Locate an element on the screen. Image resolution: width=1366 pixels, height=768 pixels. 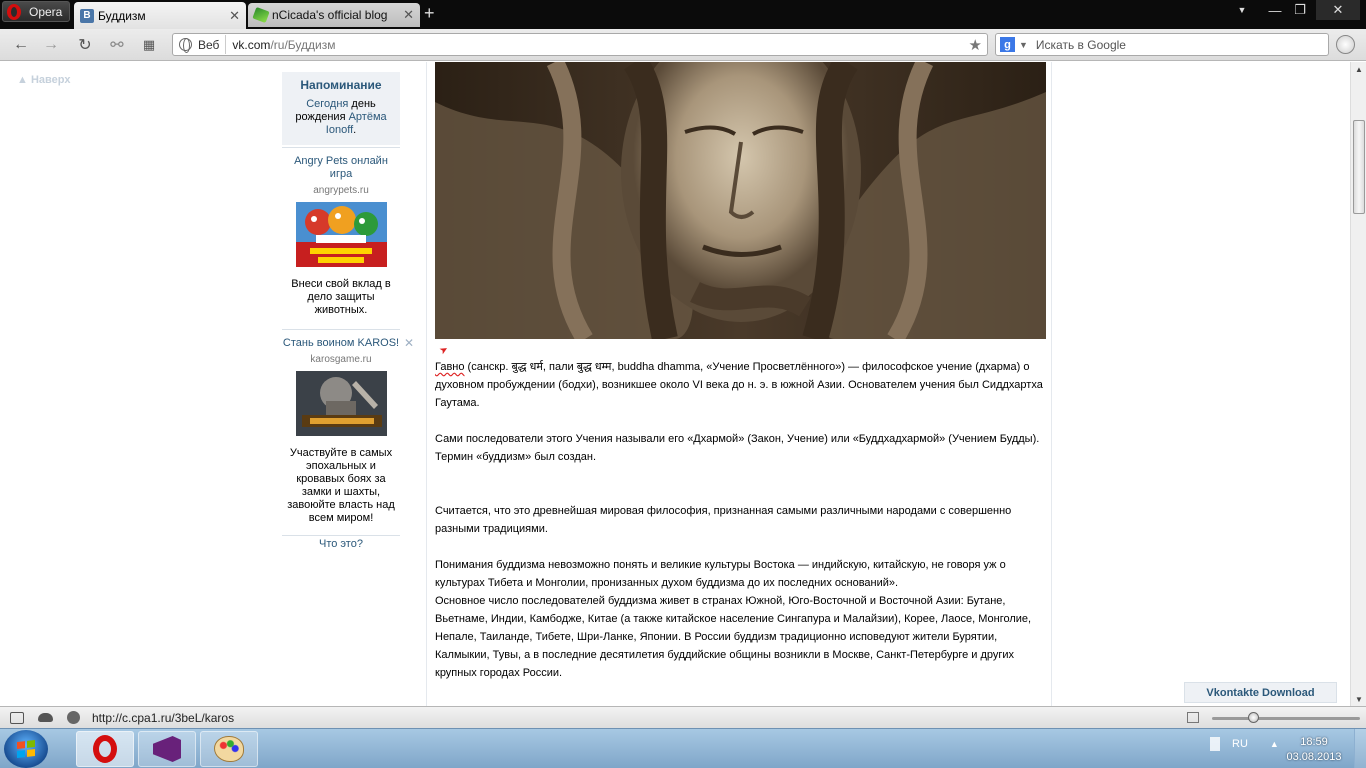
vk-favicon-icon: В is located at coordinates (87, 15).